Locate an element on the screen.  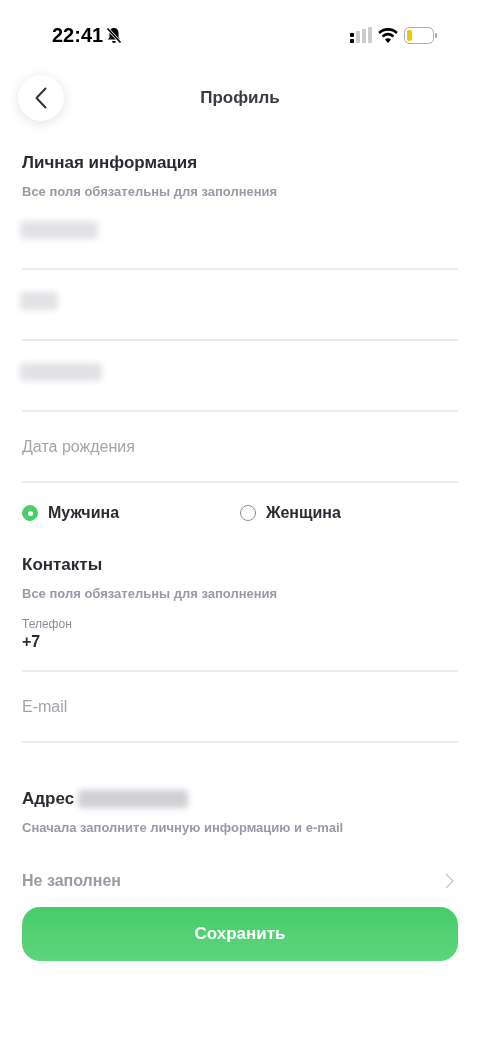
wifi-icon is located at coordinates (388, 35).